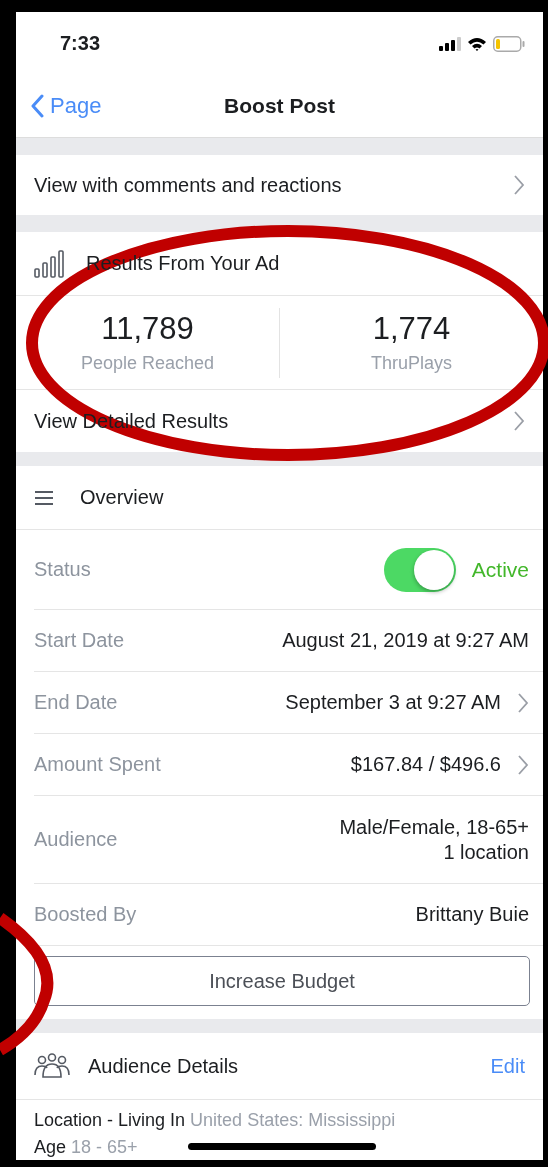  Describe the element at coordinates (76, 839) in the screenshot. I see `field-label: Audience` at that location.